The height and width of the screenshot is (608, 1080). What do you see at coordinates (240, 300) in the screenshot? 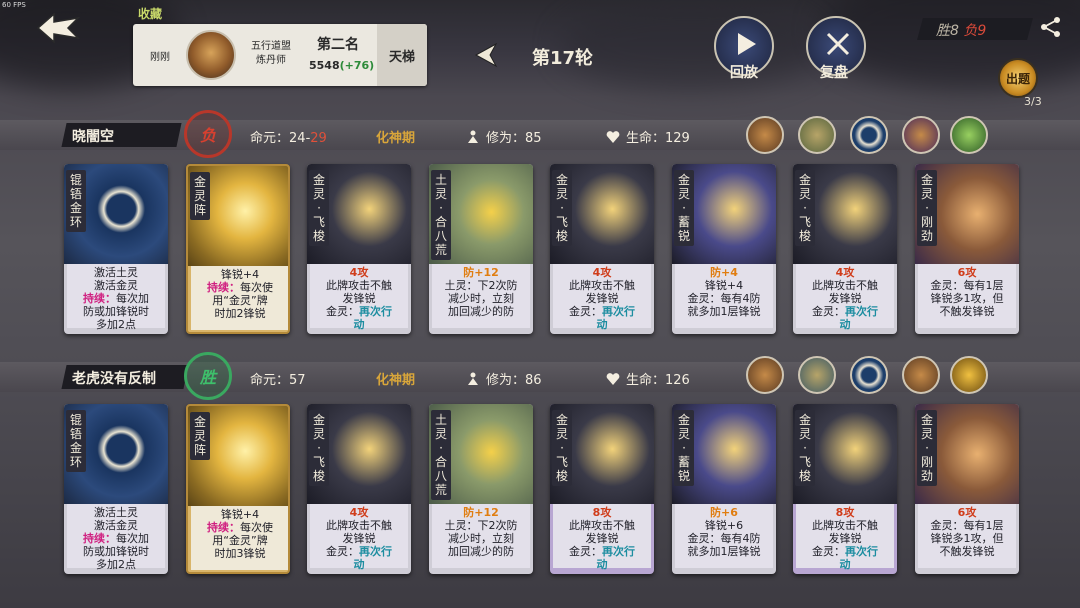
I see `card-desc-line: 用“金灵”牌` at bounding box center [240, 300].